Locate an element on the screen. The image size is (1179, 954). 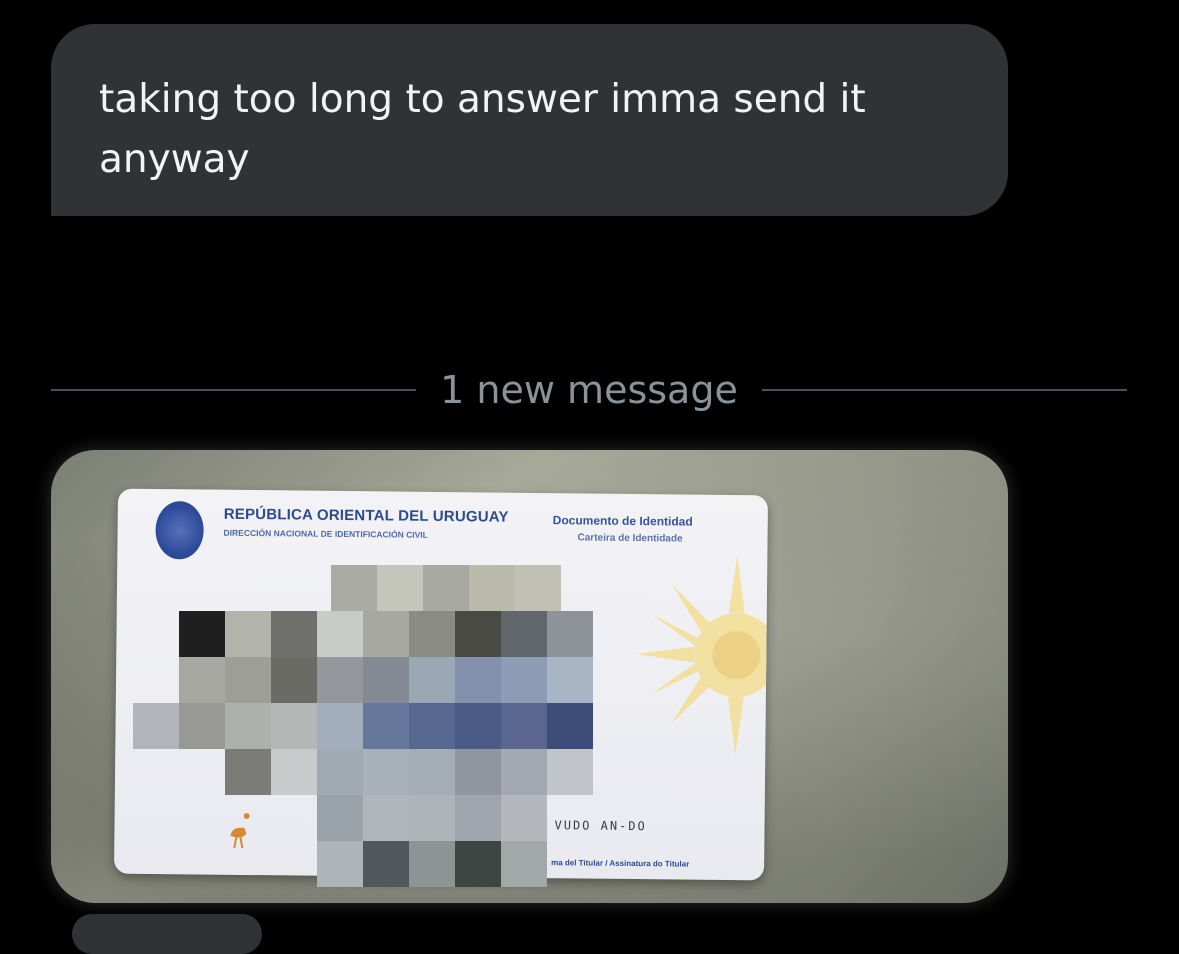
coat-of-arms-icon is located at coordinates (179, 530).